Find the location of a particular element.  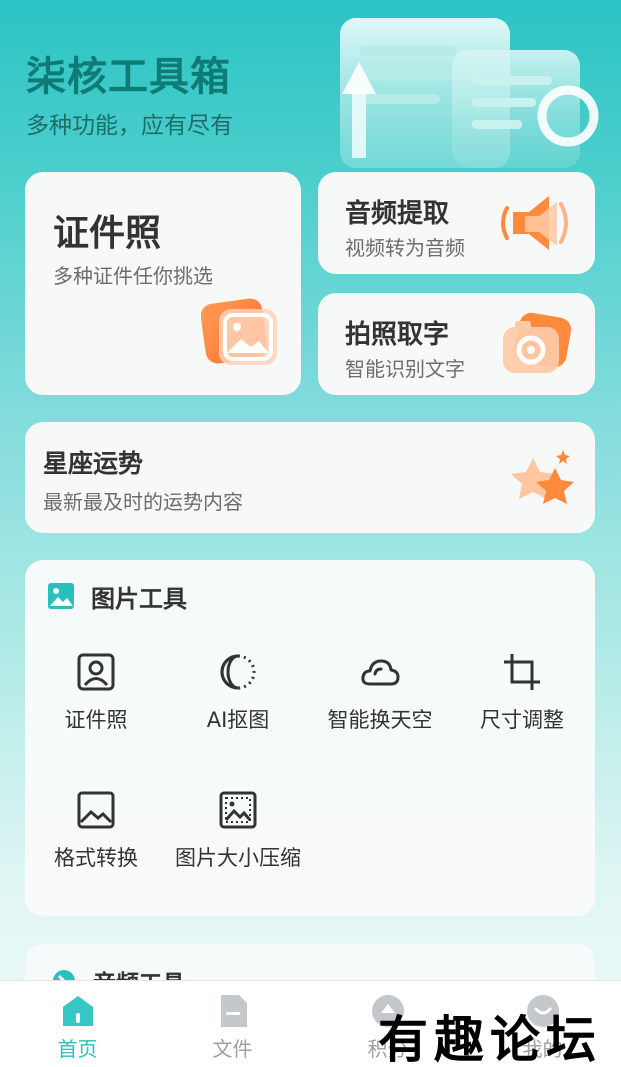

audio-extract-card: 音频提取 视频转为音频 is located at coordinates (456, 223).